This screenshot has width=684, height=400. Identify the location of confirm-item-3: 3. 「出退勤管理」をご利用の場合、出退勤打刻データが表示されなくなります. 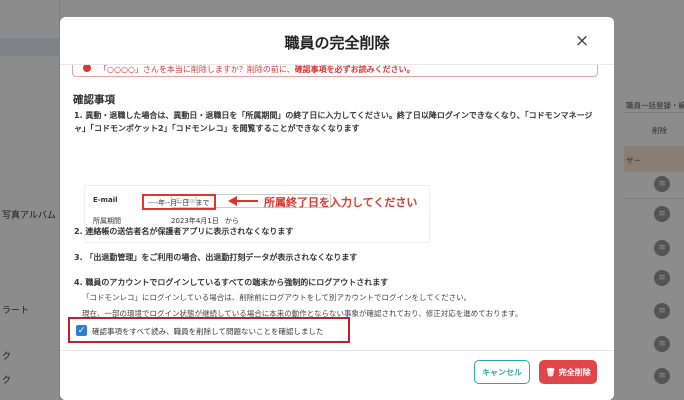
(216, 257).